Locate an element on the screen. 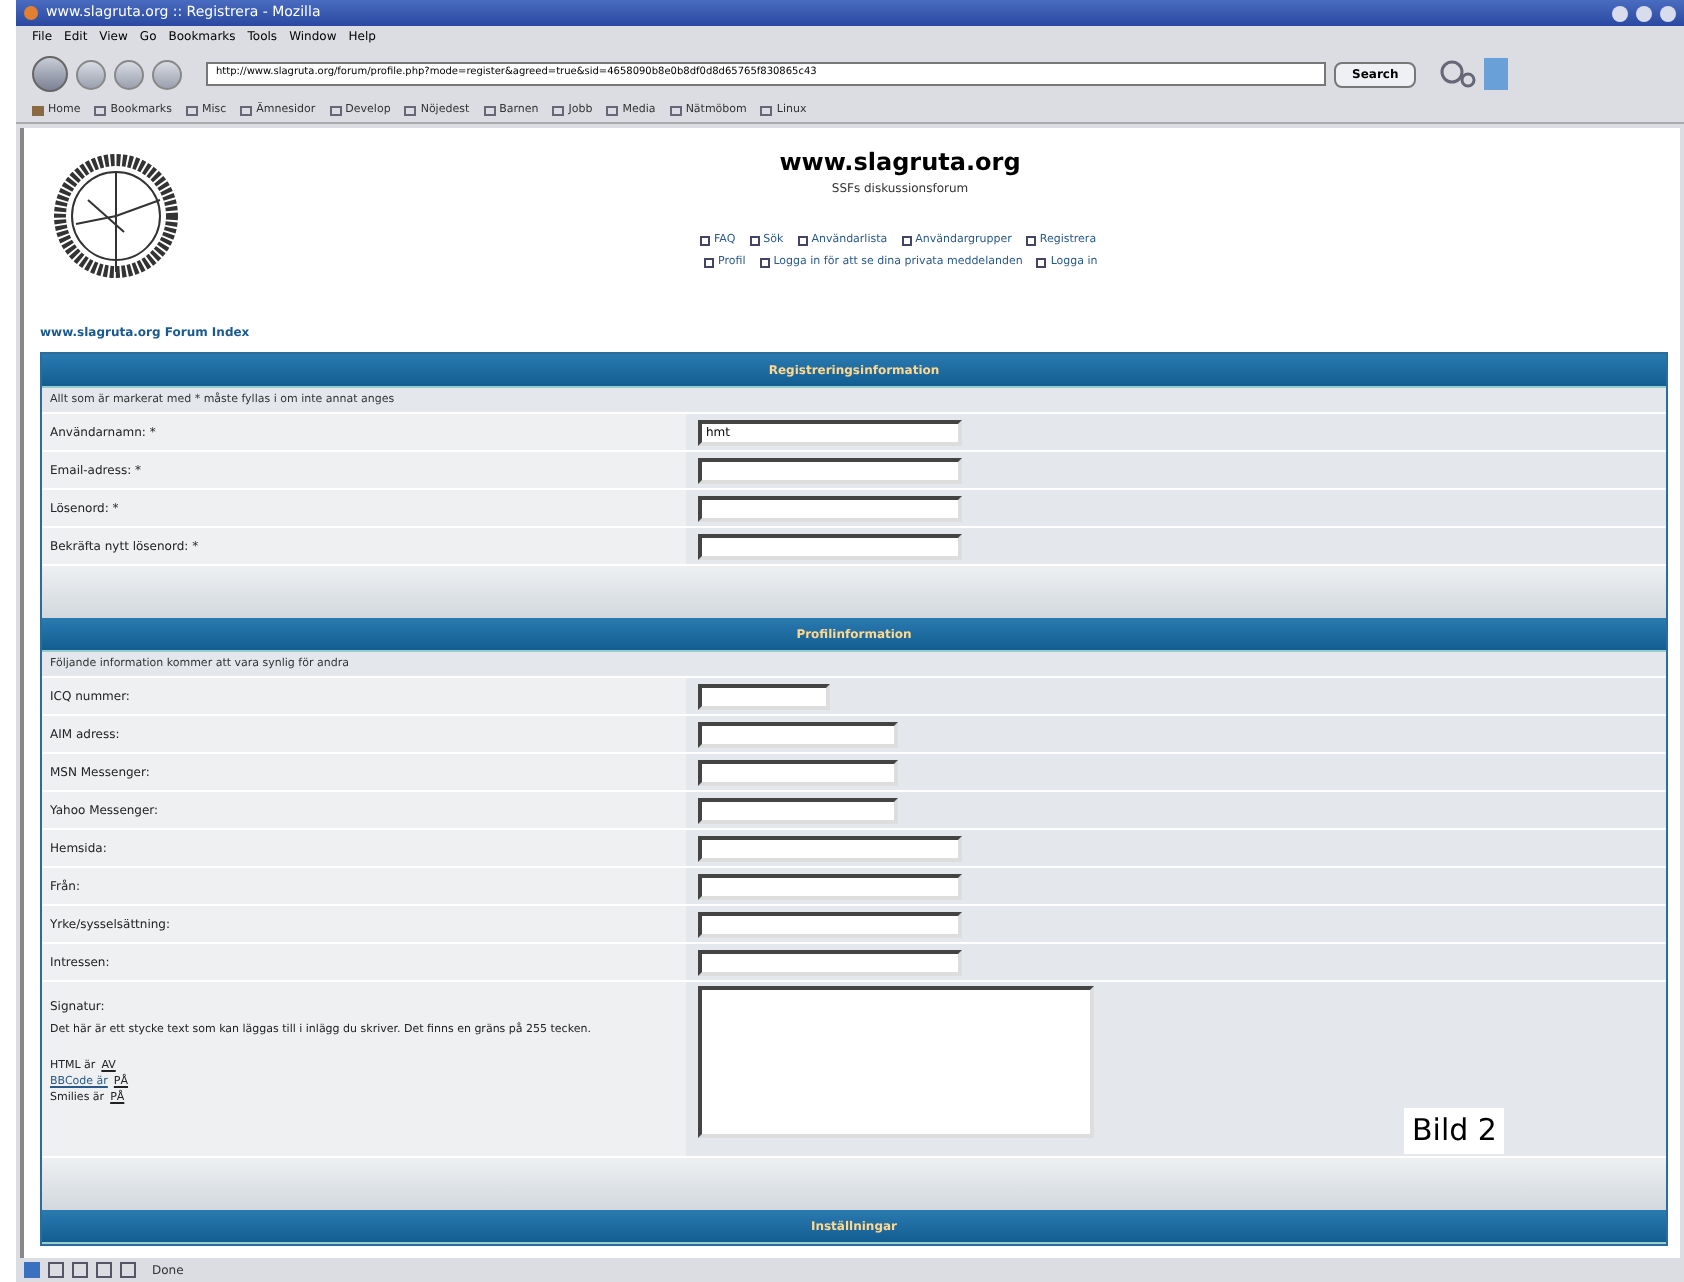 This screenshot has width=1684, height=1282. app-icon is located at coordinates (31, 13).